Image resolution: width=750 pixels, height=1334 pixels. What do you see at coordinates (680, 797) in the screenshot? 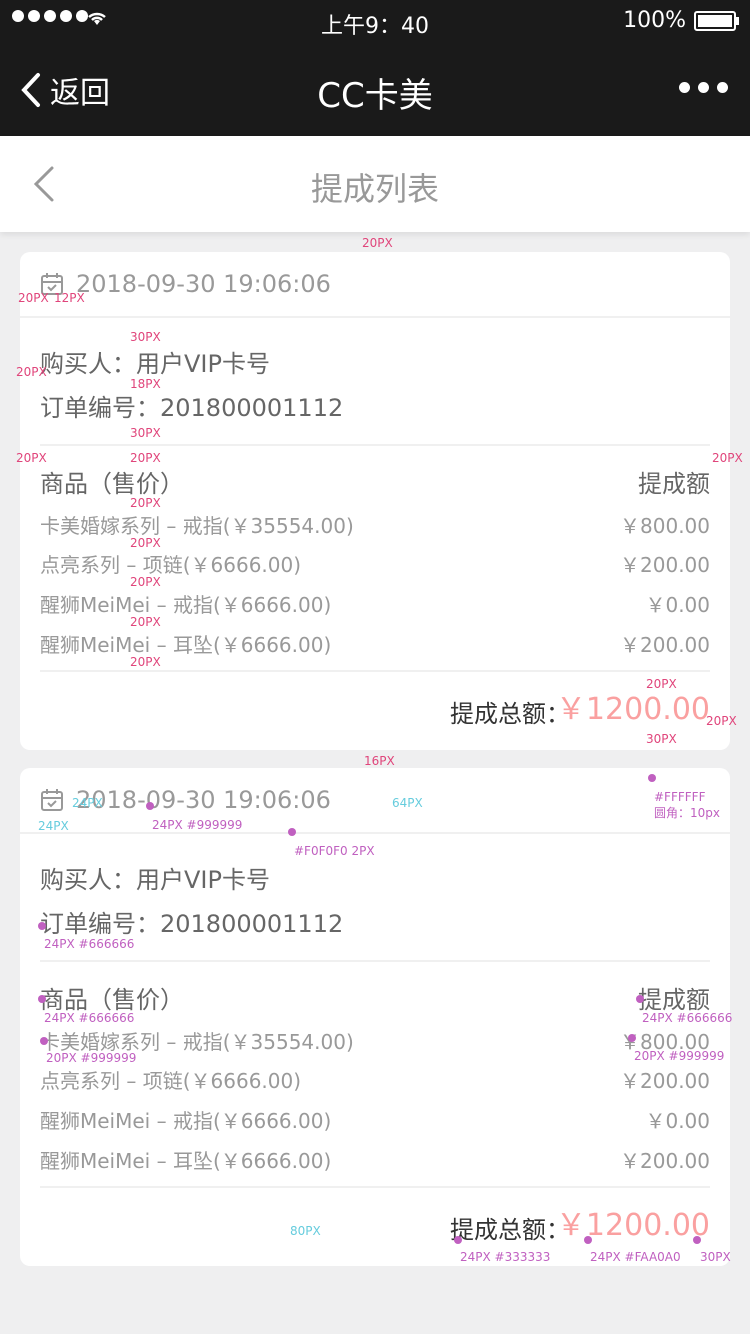
I see `anno-card-bg: #FFFFFF` at bounding box center [680, 797].